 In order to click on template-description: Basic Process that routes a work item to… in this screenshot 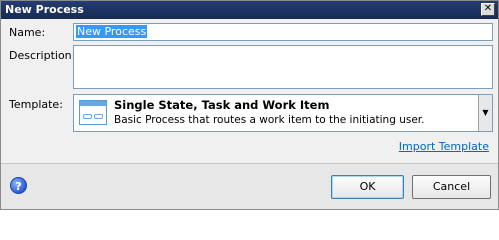, I will do `click(269, 120)`.